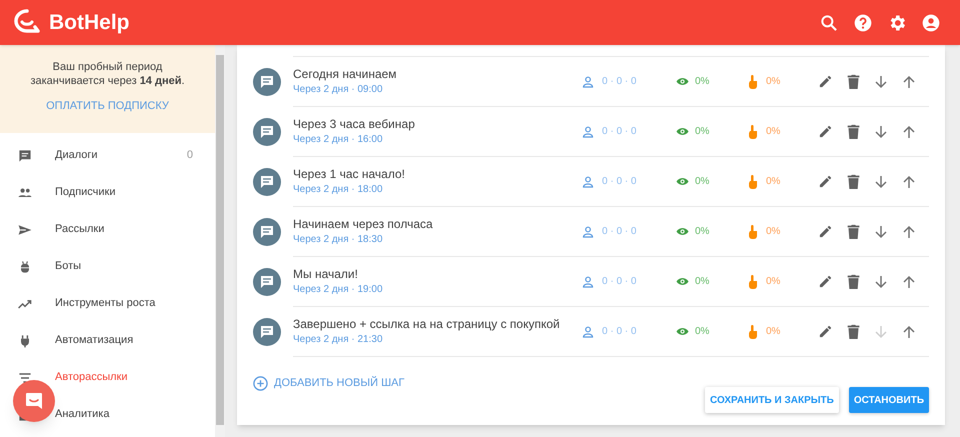 This screenshot has width=960, height=437. What do you see at coordinates (107, 74) in the screenshot?
I see `trial-message: Ваш пробный период заканчивается через 14 дней.` at bounding box center [107, 74].